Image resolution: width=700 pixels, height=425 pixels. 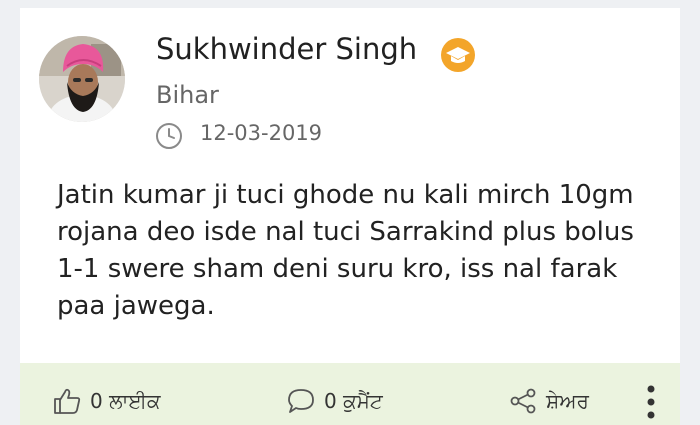 I want to click on comment-count-label: 0 ਕੁਮੈਂਟ, so click(x=353, y=401).